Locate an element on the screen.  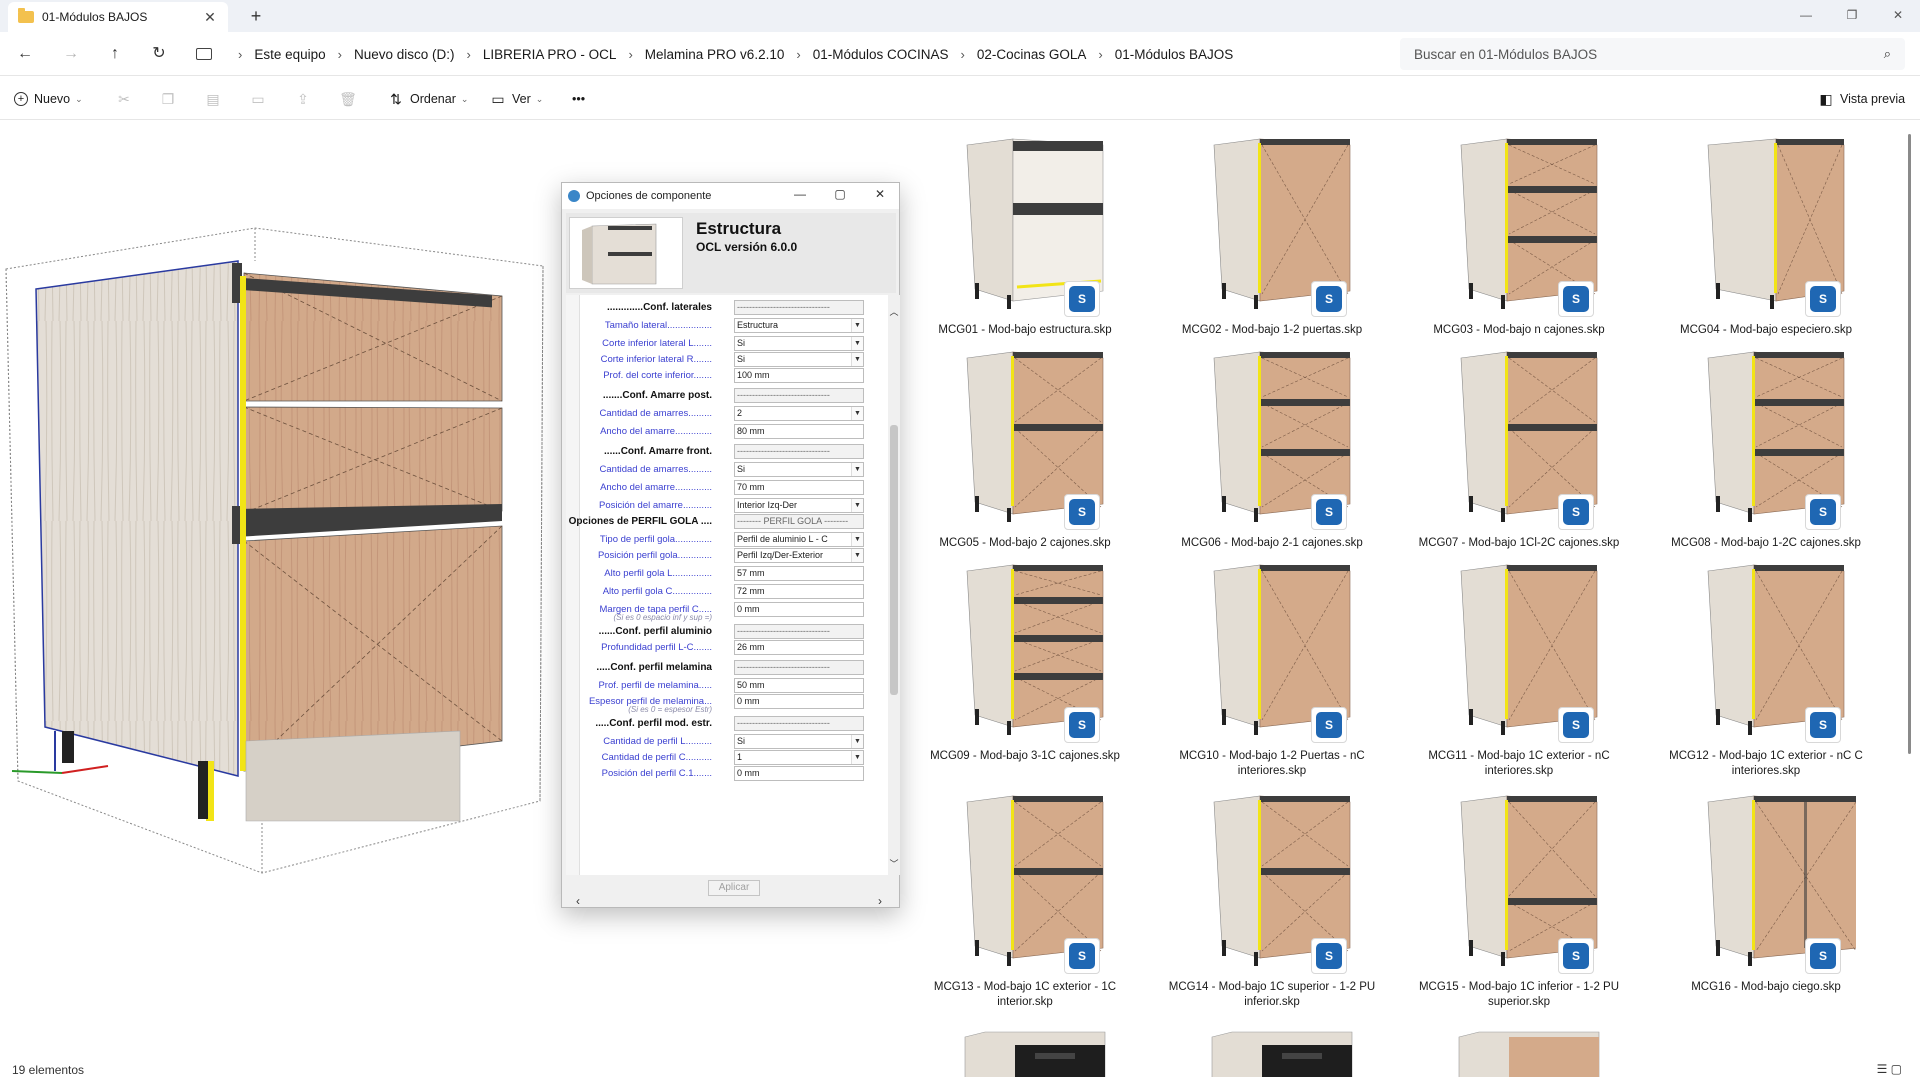
option-input: 57 mm is located at coordinates (799, 573).